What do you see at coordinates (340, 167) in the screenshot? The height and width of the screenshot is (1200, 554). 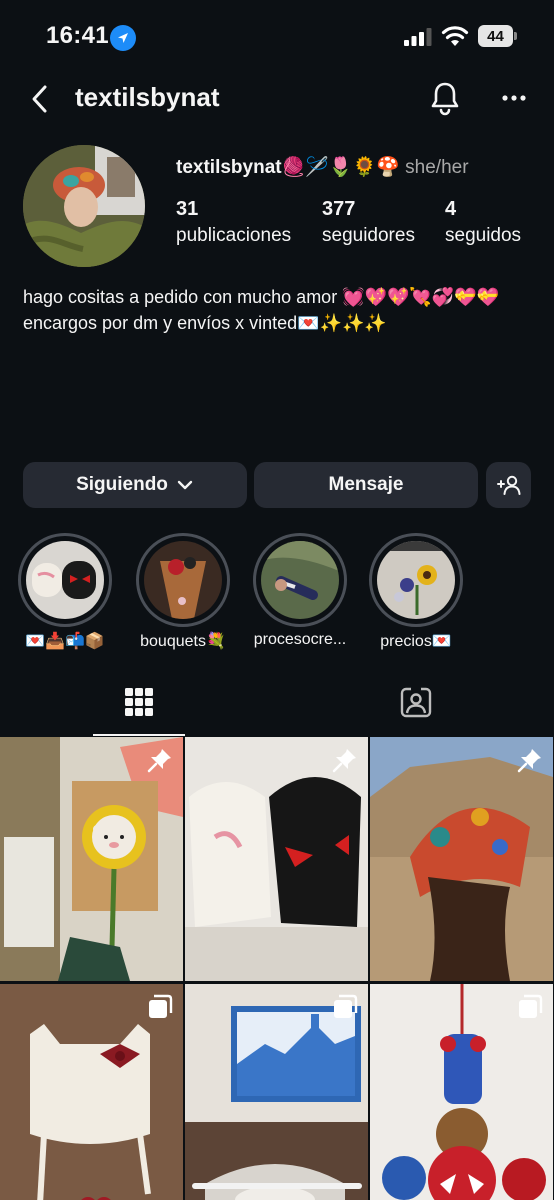 I see `profile-name-emojis: 🧶🪡🌷🌻🍄` at bounding box center [340, 167].